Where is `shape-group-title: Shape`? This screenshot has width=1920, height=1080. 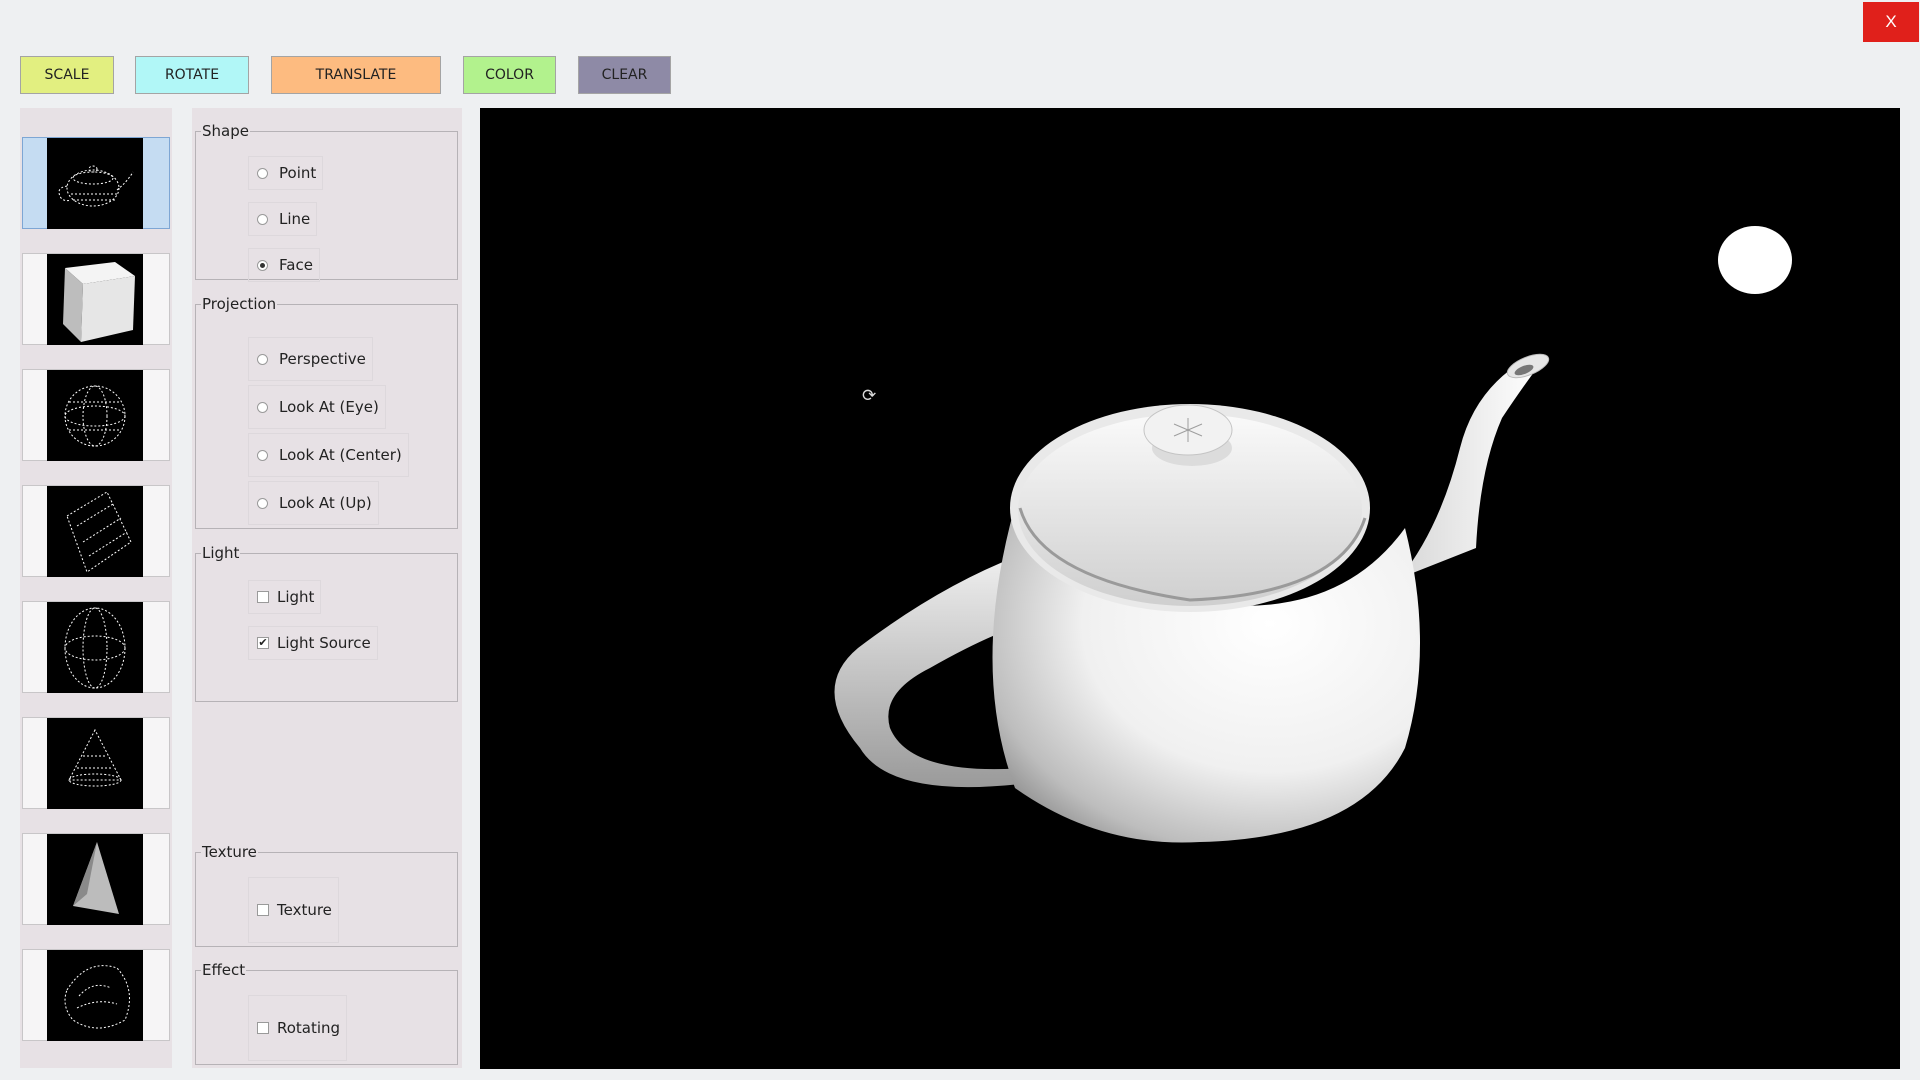 shape-group-title: Shape is located at coordinates (225, 131).